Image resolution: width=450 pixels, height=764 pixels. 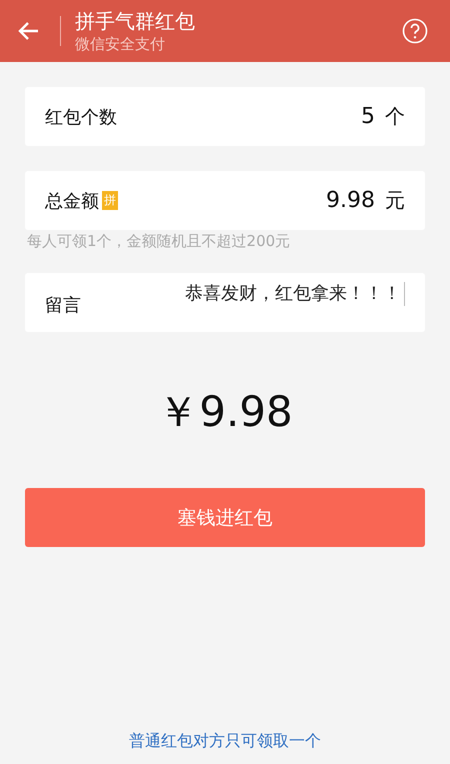 What do you see at coordinates (225, 116) in the screenshot?
I see `count-field: 红包个数 5 个` at bounding box center [225, 116].